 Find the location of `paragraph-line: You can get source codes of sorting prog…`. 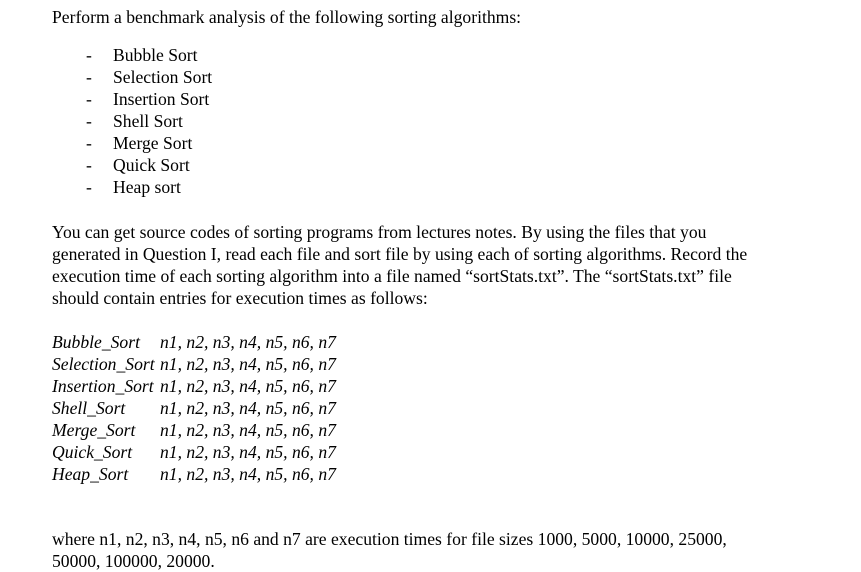

paragraph-line: You can get source codes of sorting prog… is located at coordinates (379, 232).